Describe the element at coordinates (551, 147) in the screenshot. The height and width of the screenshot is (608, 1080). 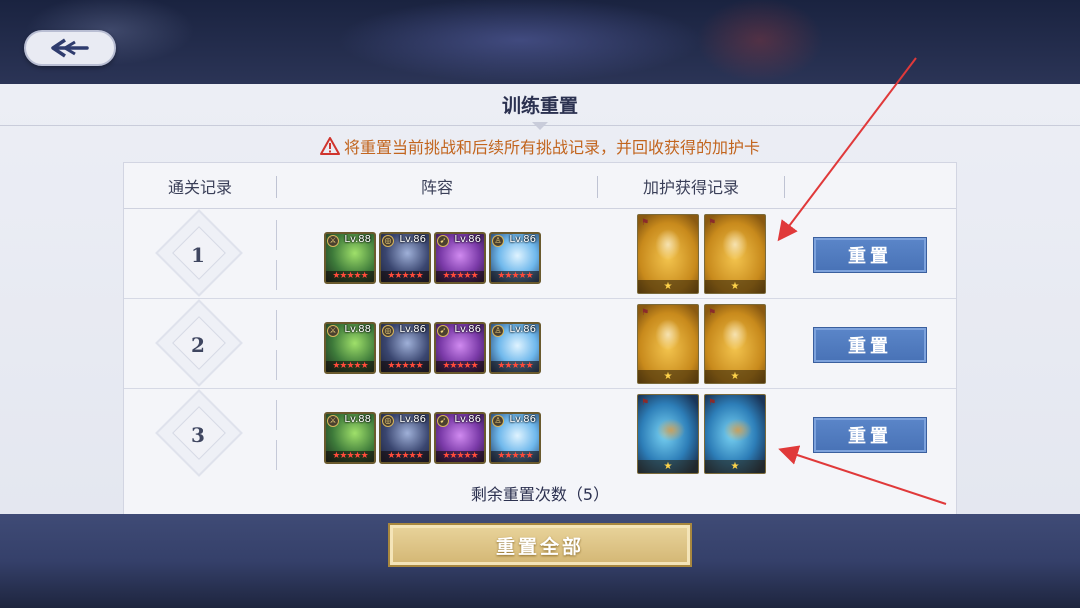
I see `warning-text: 将重置当前挑战和后续所有挑战记录，并回收获得的加护卡` at that location.